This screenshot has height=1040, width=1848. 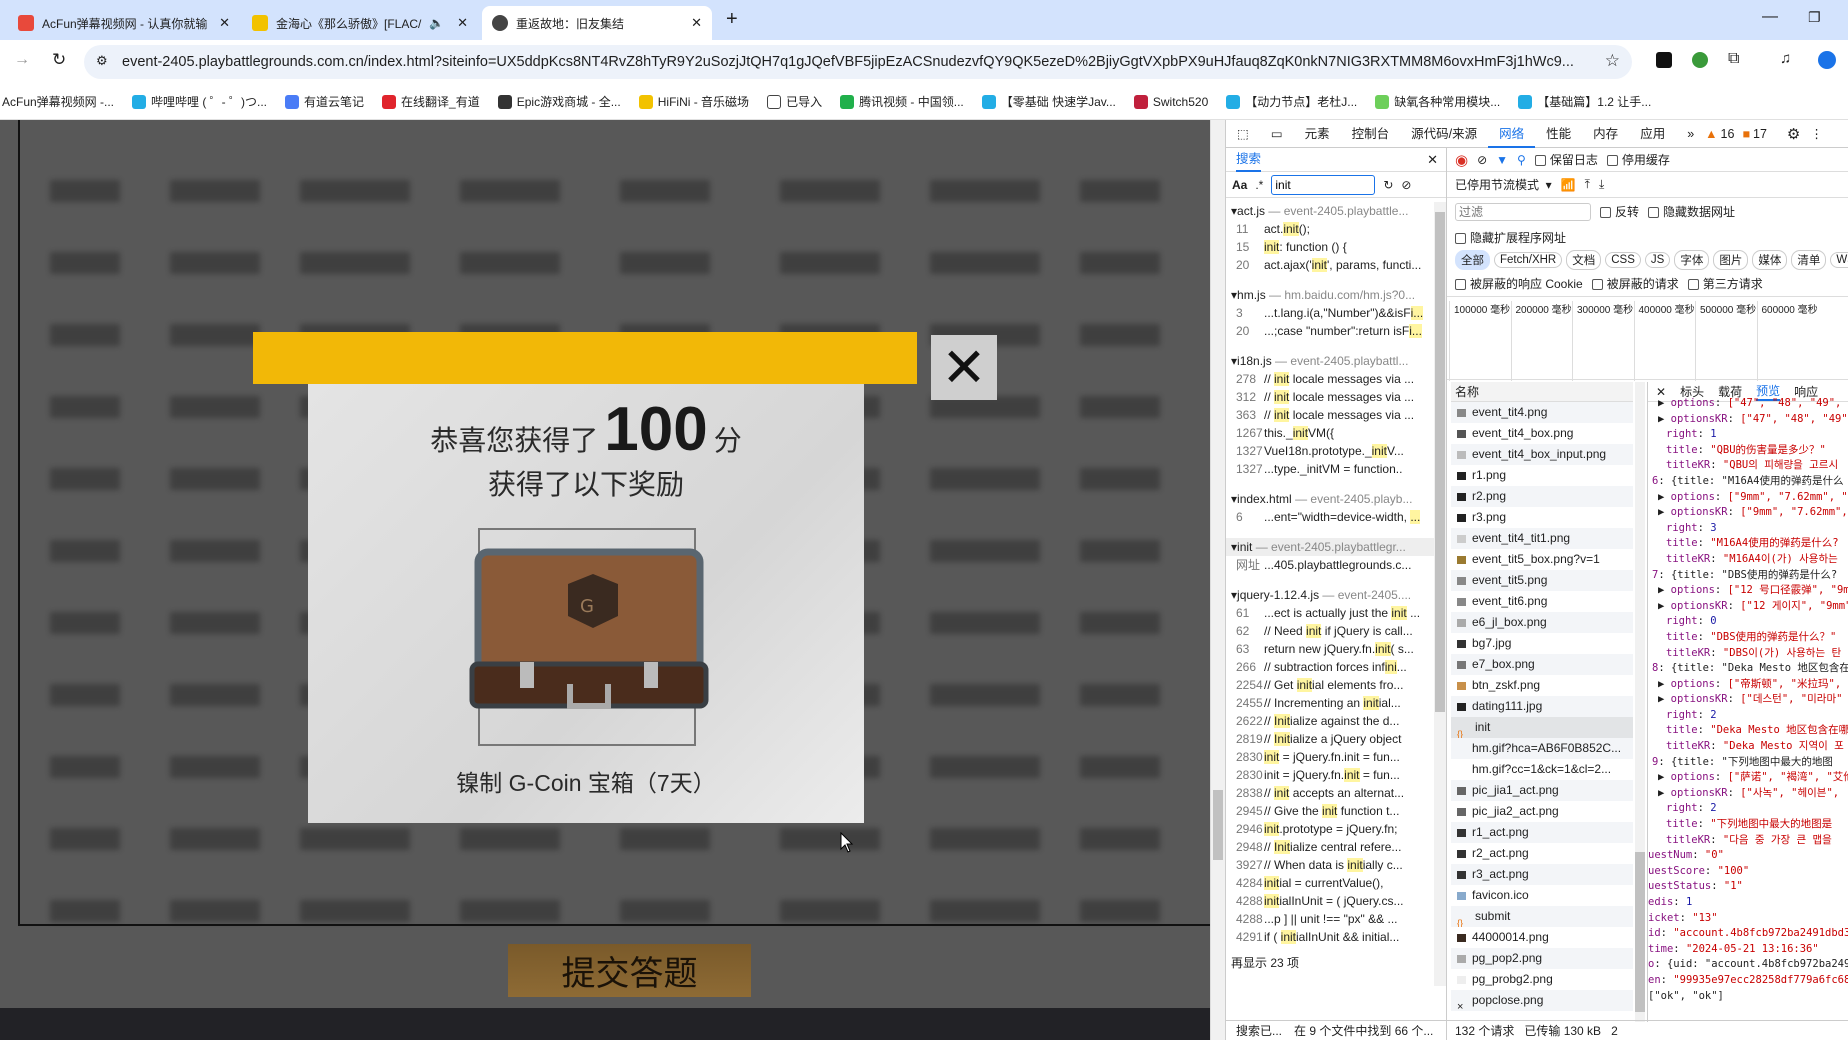 What do you see at coordinates (1542, 727) in the screenshot?
I see `request-row: {} init` at bounding box center [1542, 727].